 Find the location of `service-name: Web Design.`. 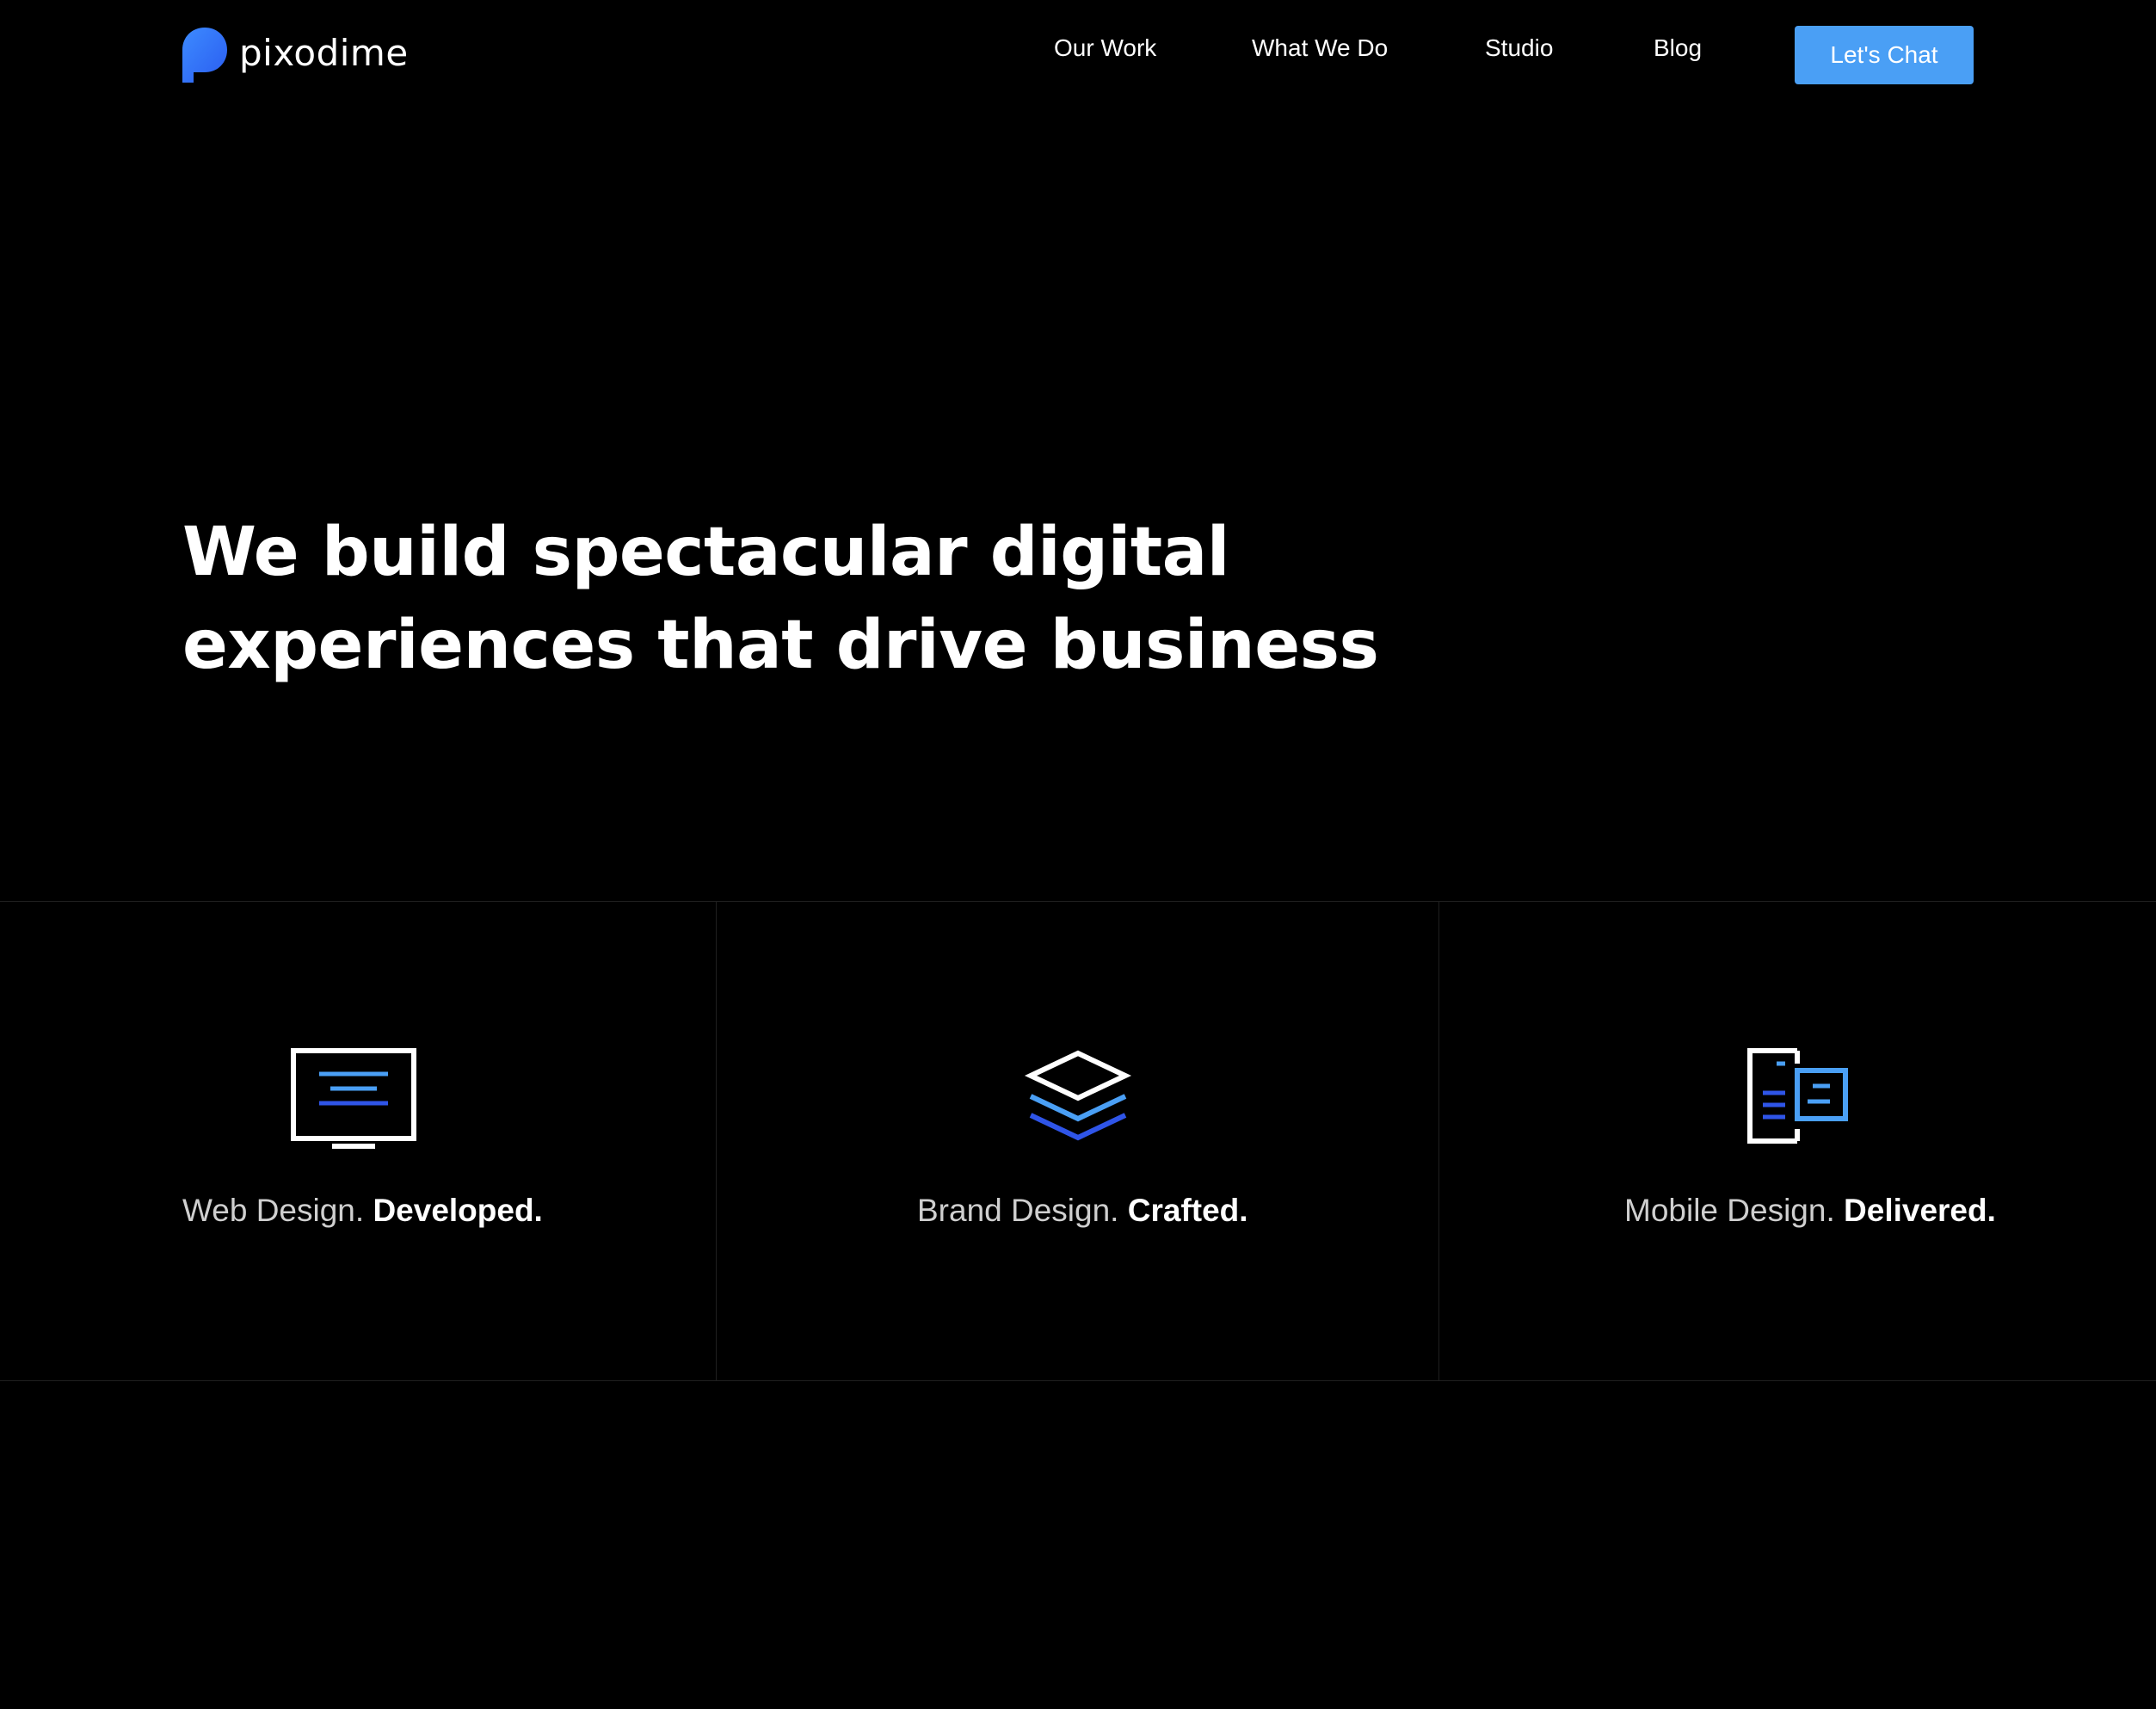

service-name: Web Design. is located at coordinates (273, 1210).